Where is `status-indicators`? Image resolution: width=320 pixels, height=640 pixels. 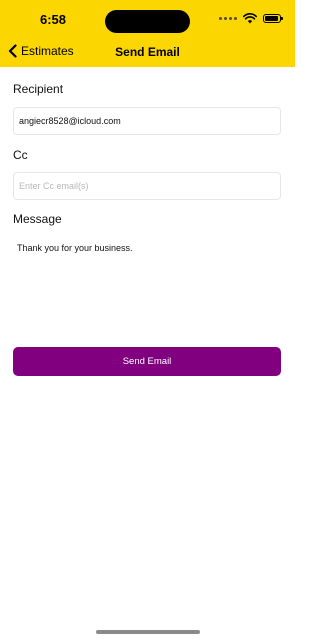 status-indicators is located at coordinates (251, 18).